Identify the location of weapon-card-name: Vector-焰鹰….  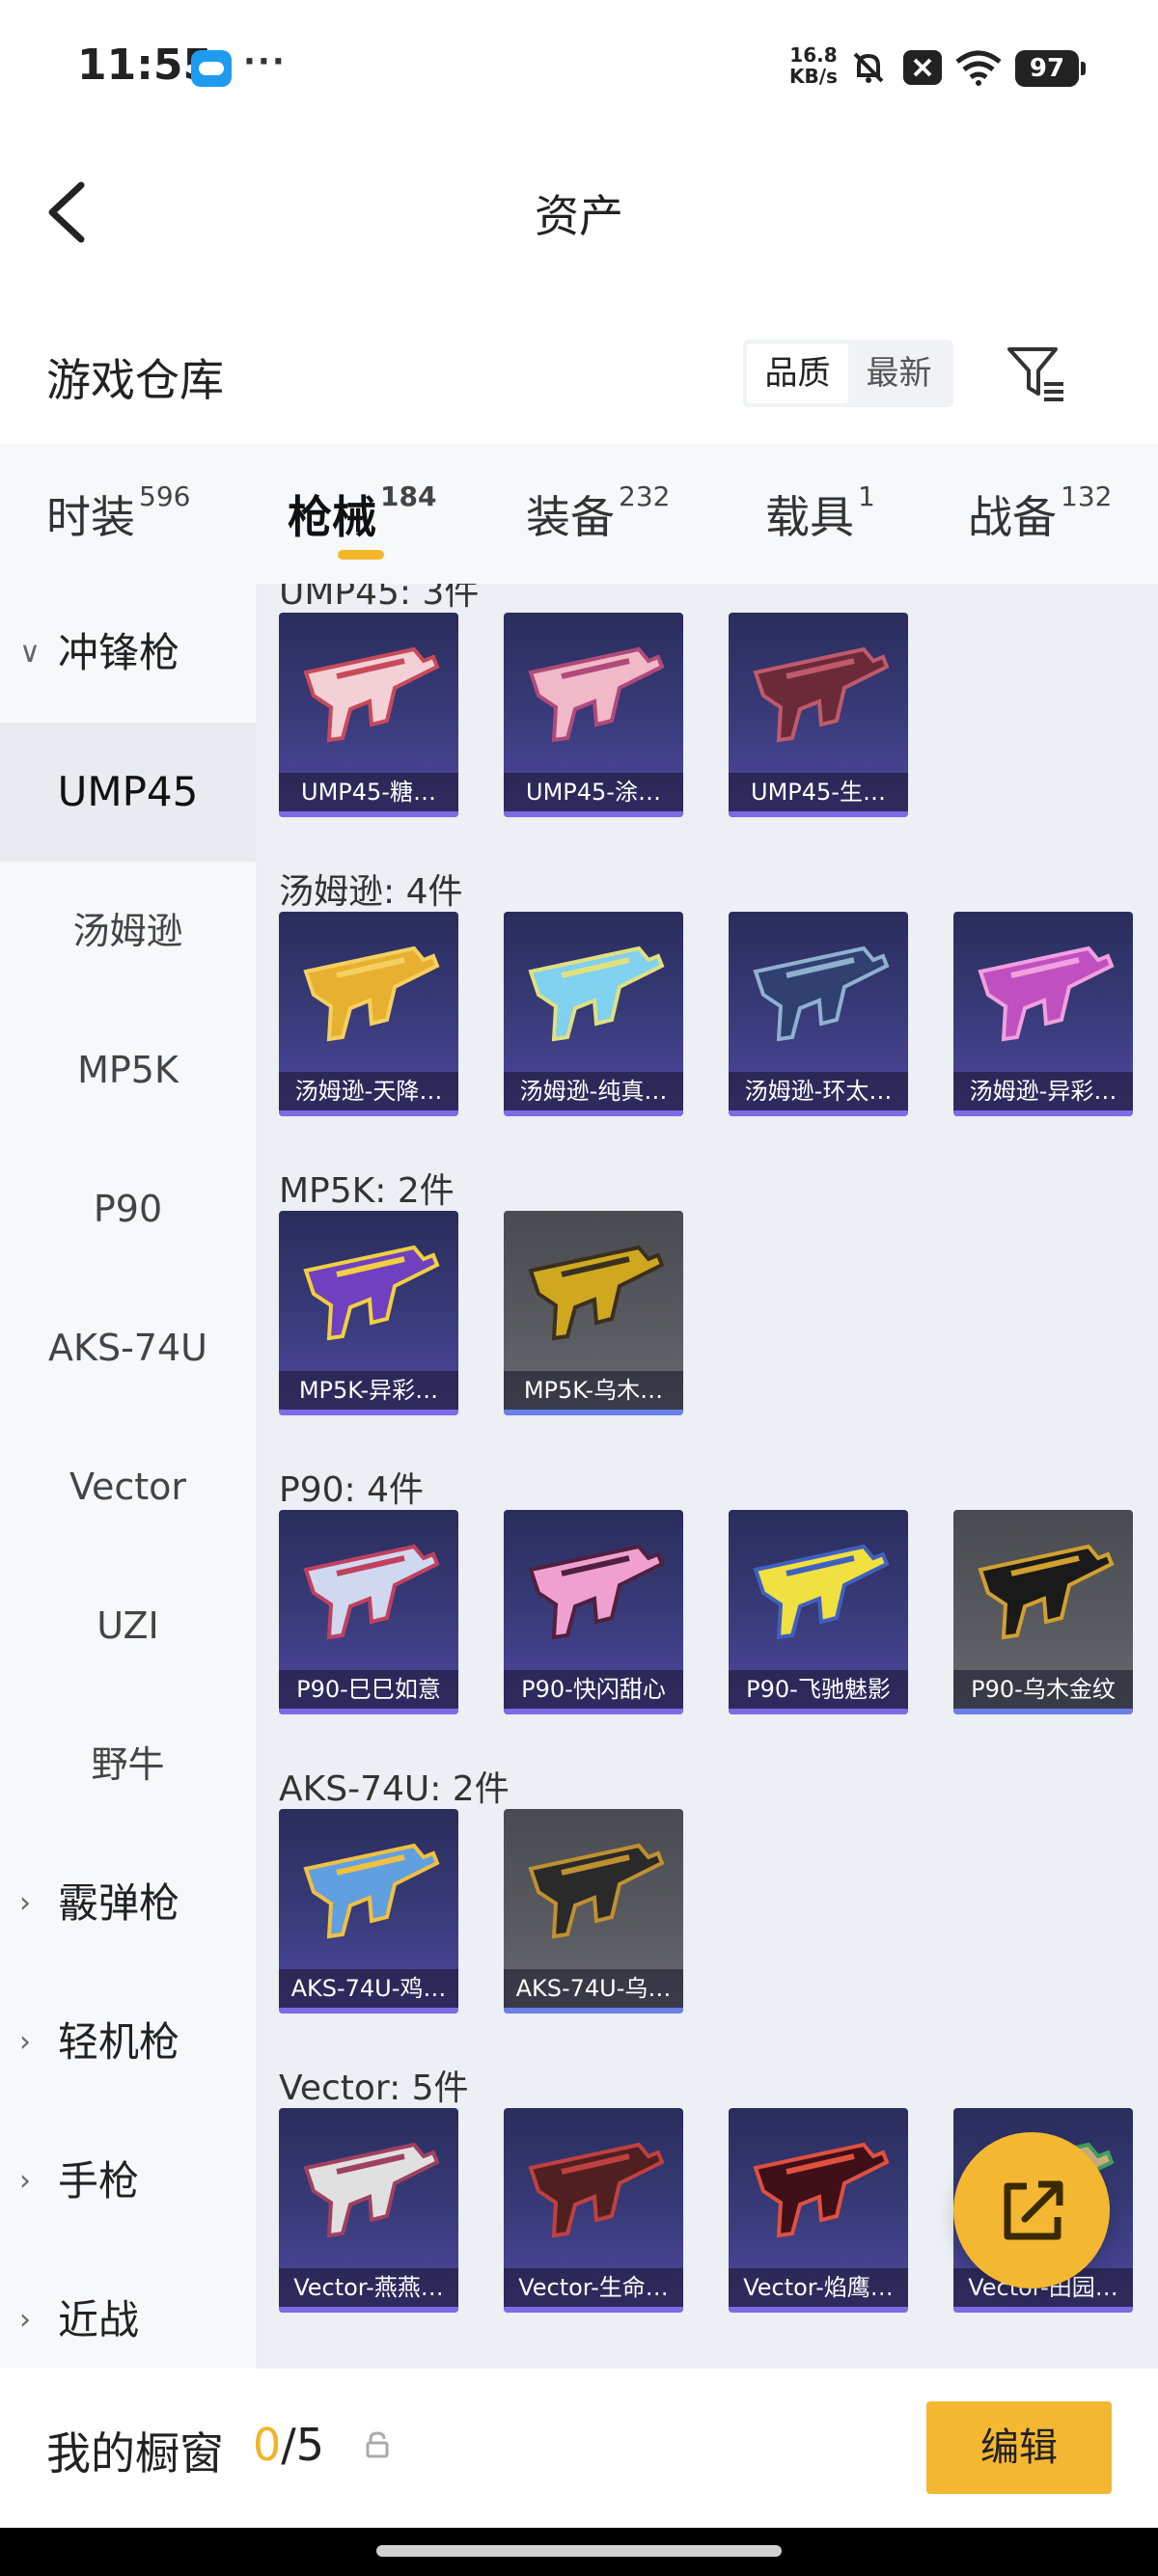
(818, 2287).